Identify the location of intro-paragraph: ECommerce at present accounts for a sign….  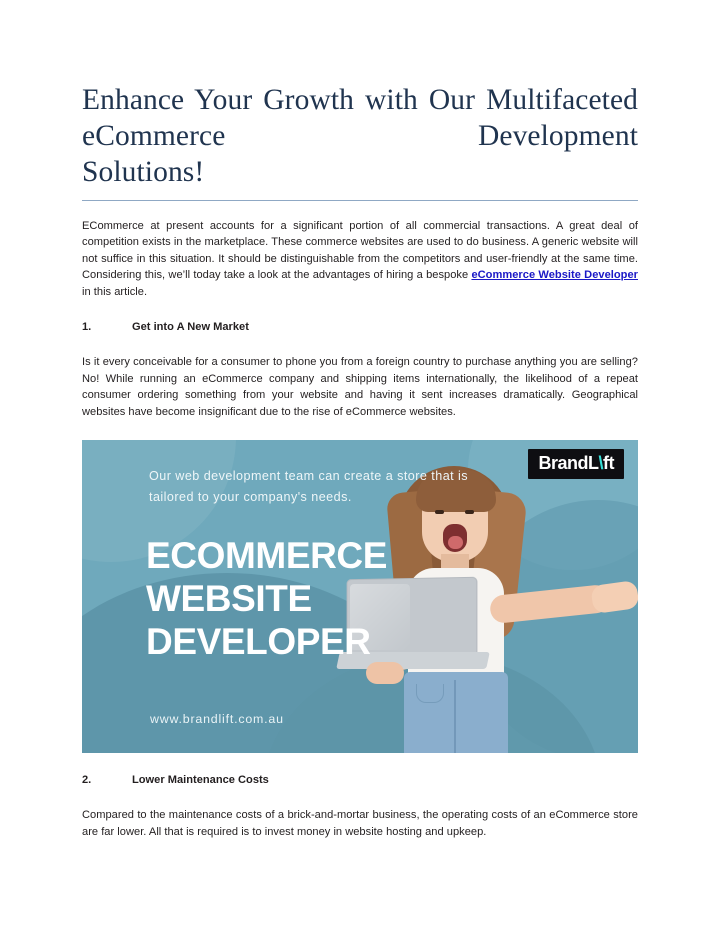
(360, 259).